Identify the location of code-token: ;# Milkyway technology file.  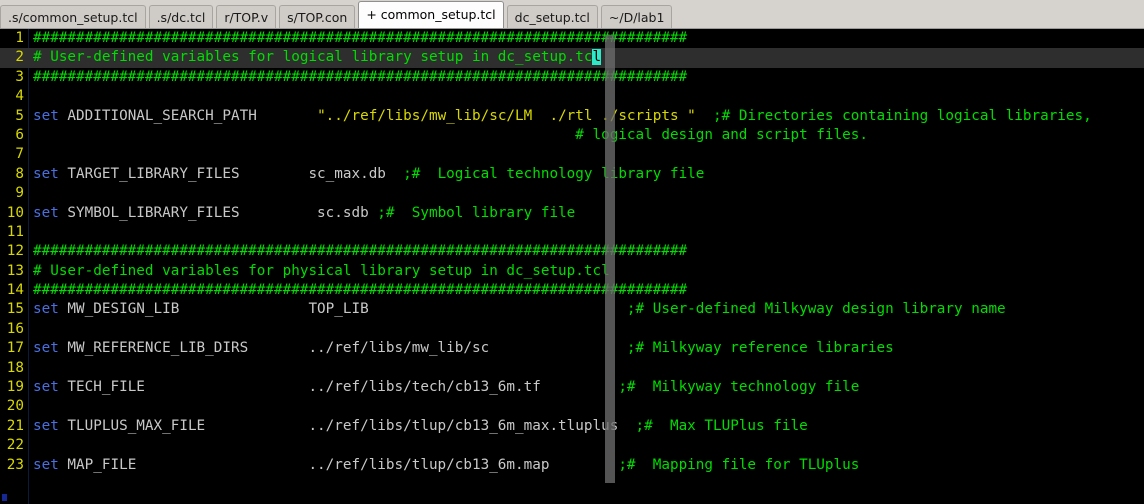
(730, 387).